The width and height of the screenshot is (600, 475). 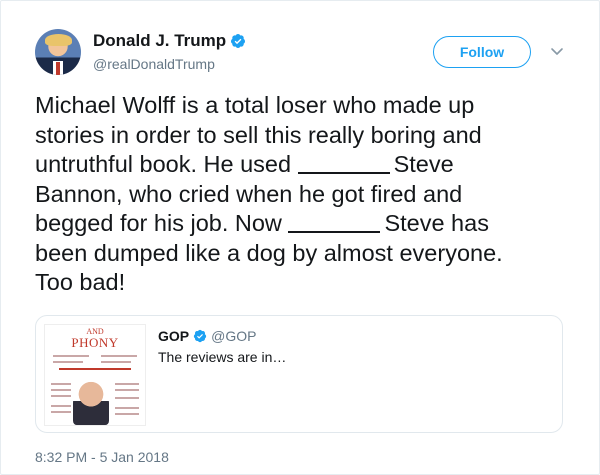 What do you see at coordinates (249, 193) in the screenshot?
I see `tweet-line: Bannon, who cried when he got fired and` at bounding box center [249, 193].